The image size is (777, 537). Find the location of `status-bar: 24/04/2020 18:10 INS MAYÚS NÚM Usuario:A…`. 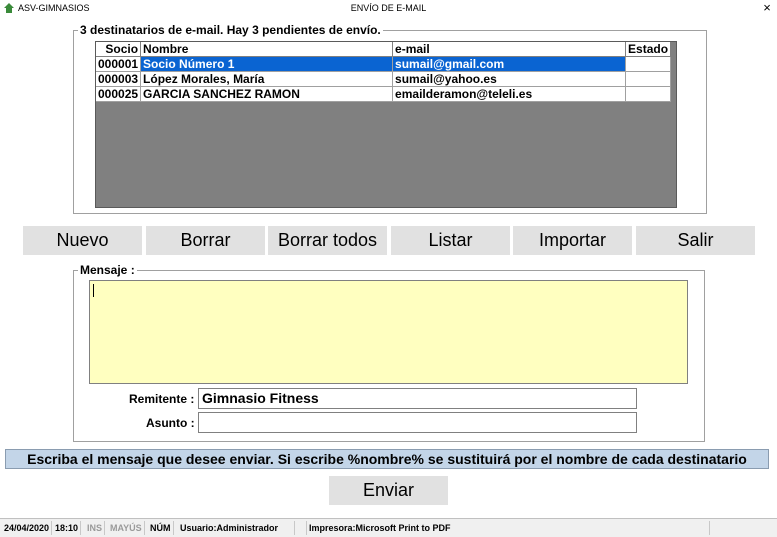

status-bar: 24/04/2020 18:10 INS MAYÚS NÚM Usuario:A… is located at coordinates (388, 527).